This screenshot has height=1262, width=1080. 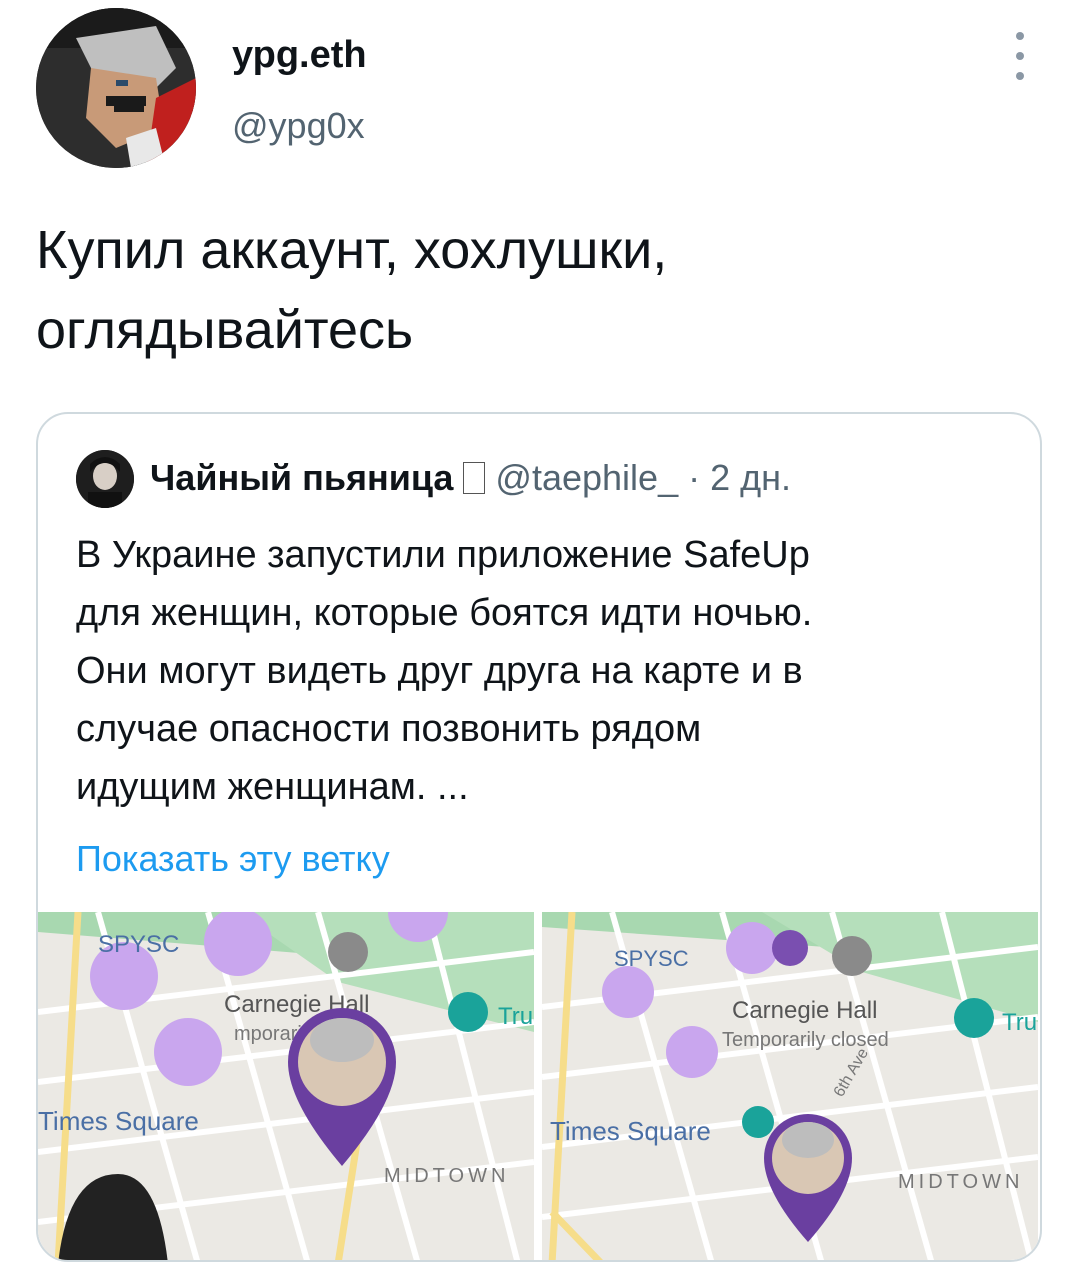 What do you see at coordinates (586, 477) in the screenshot?
I see `quoted-handle: @taephile_` at bounding box center [586, 477].